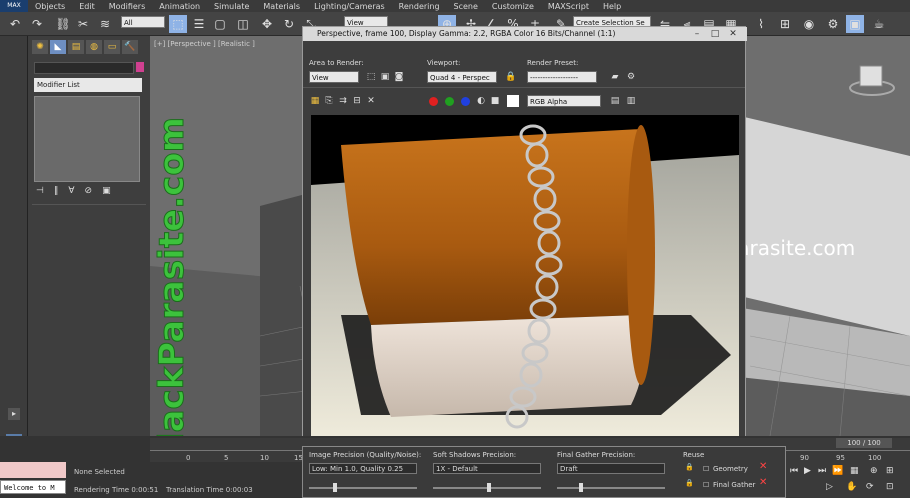 This screenshot has width=910, height=498. I want to click on save-image-icon: ▦, so click(315, 101).